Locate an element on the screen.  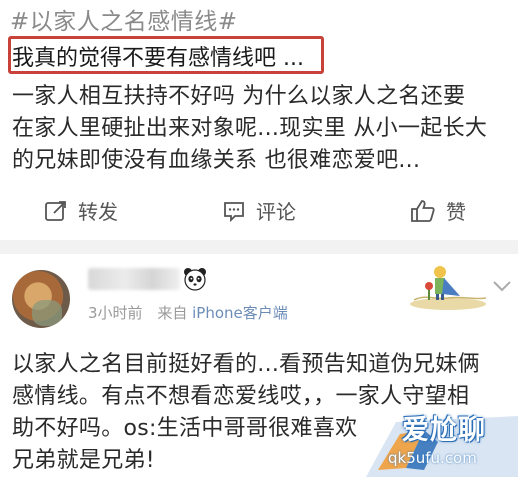
avatar is located at coordinates (41, 299).